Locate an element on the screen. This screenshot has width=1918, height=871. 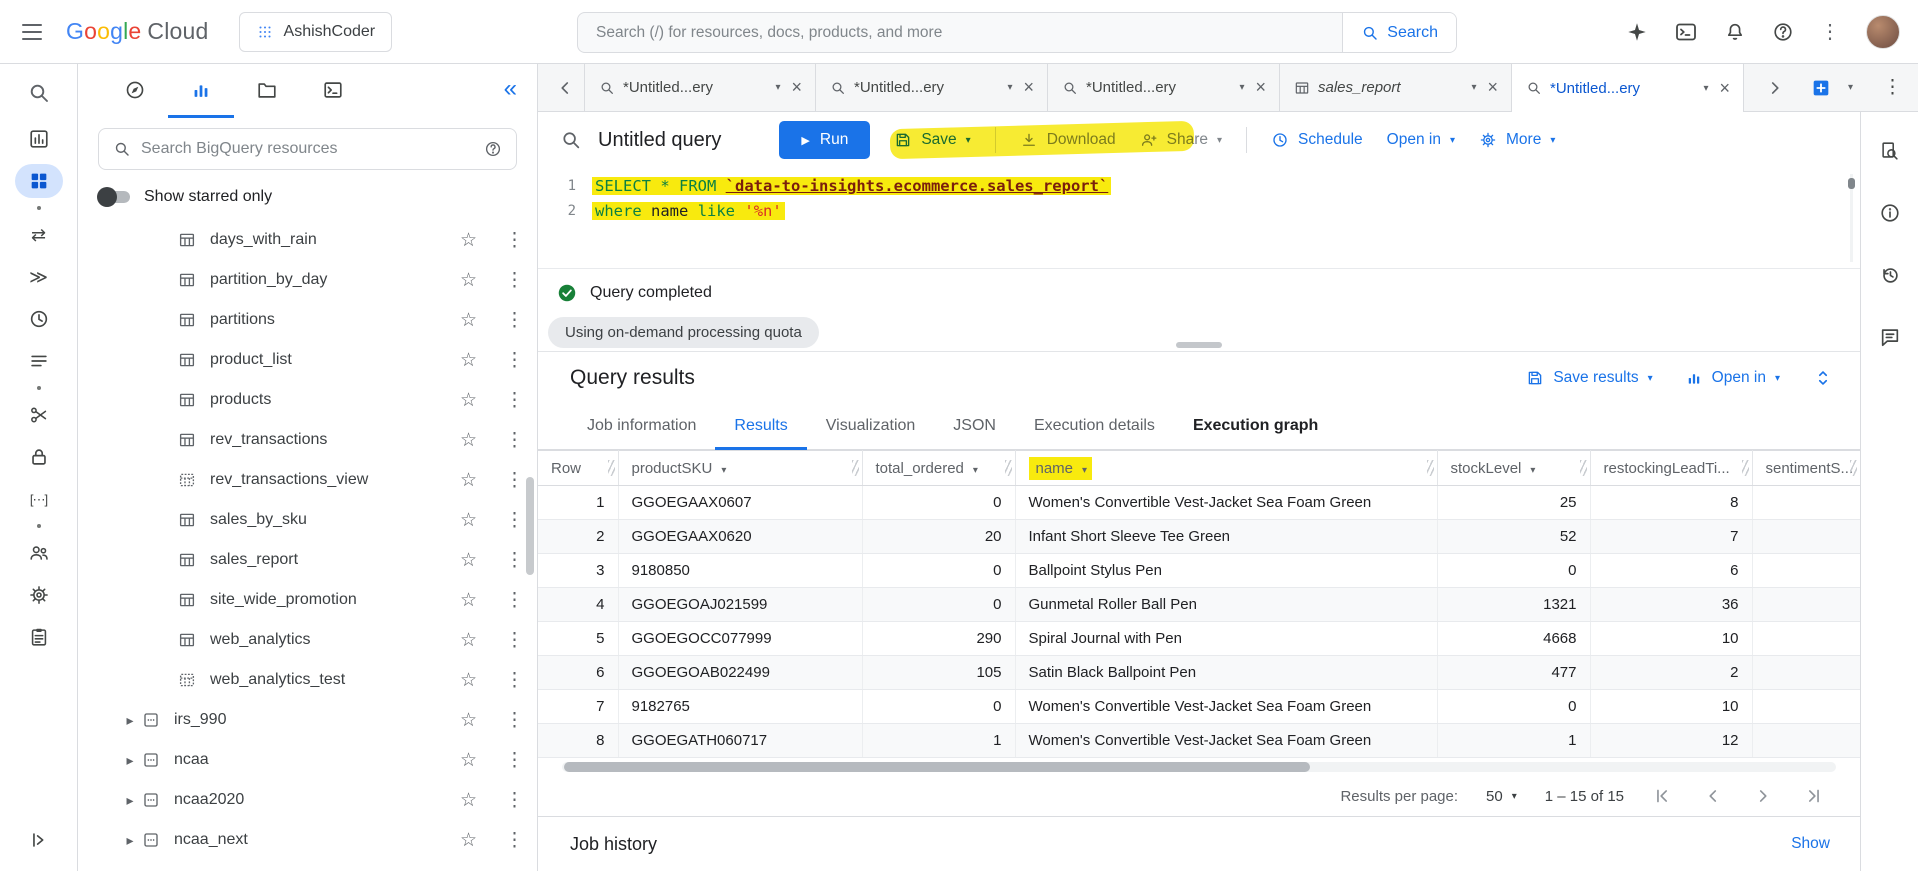
migration-icon: [⋯] is located at coordinates (39, 499).